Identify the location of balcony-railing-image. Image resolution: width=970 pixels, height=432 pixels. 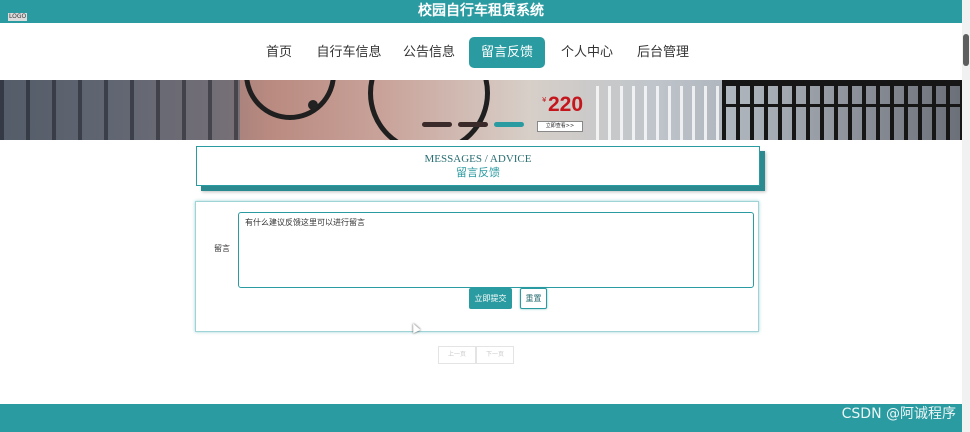
(842, 110).